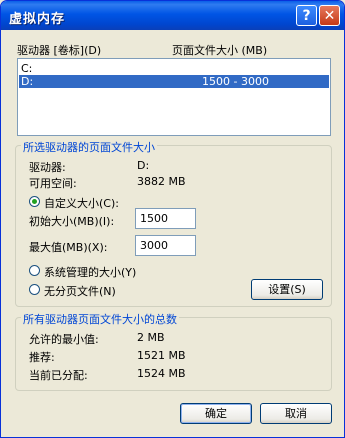 The image size is (345, 438). Describe the element at coordinates (161, 373) in the screenshot. I see `current-allocated-value: 1524 MB` at that location.